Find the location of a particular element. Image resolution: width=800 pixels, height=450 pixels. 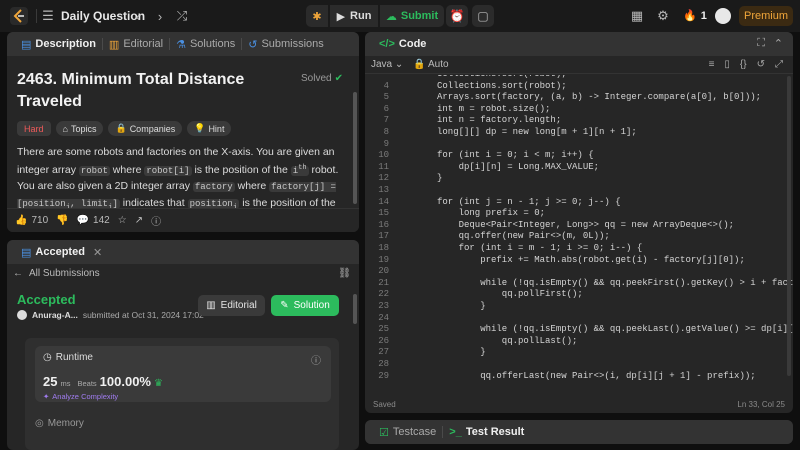

line-text: Collections.sort(robot); is located at coordinates (502, 85).